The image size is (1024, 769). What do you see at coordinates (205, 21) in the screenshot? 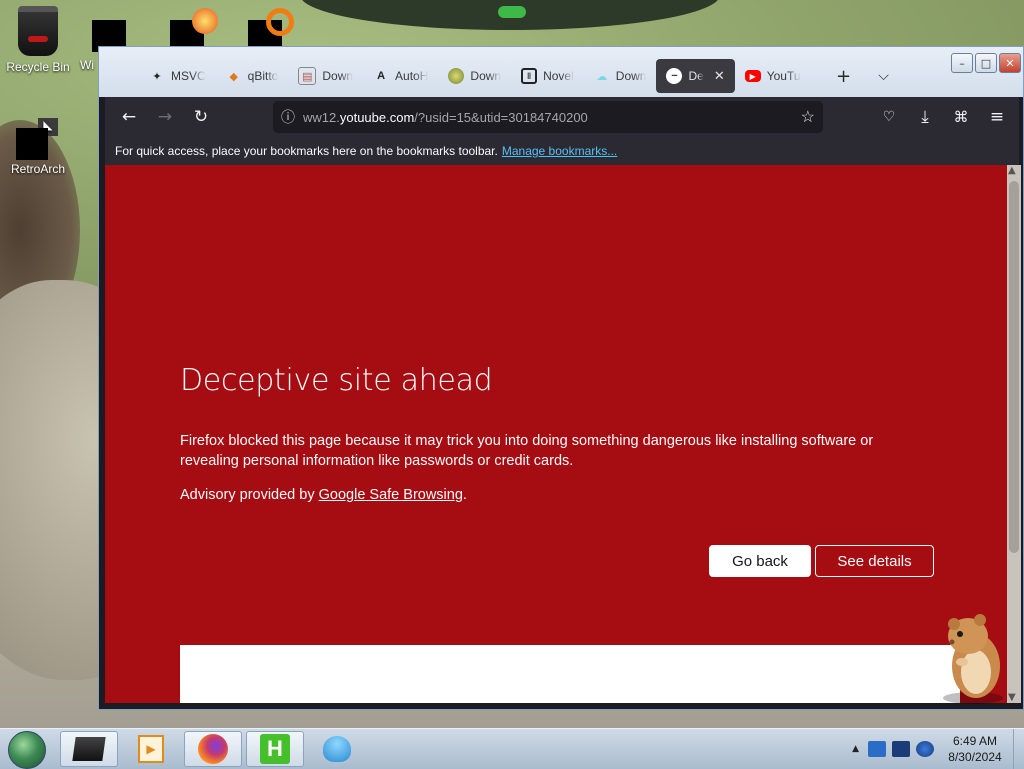
I see `media-player-icon` at bounding box center [205, 21].